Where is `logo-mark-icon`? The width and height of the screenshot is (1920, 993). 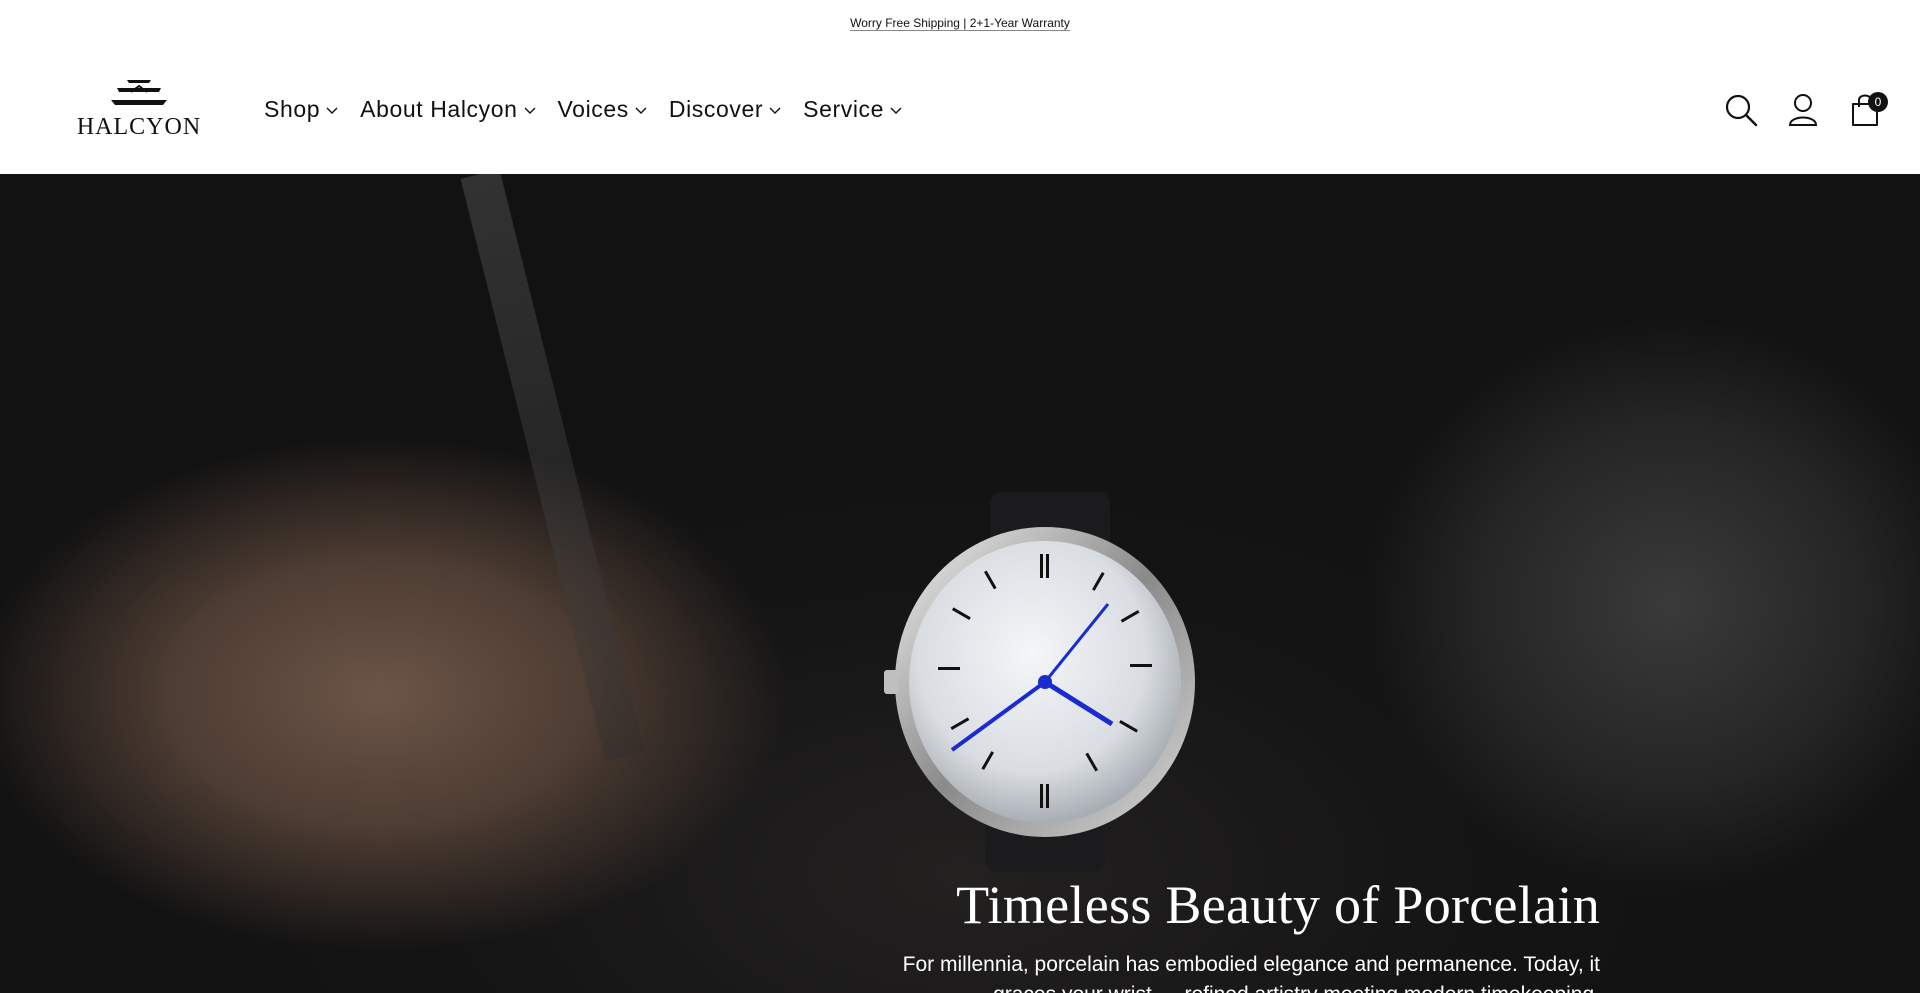
logo-mark-icon is located at coordinates (139, 92).